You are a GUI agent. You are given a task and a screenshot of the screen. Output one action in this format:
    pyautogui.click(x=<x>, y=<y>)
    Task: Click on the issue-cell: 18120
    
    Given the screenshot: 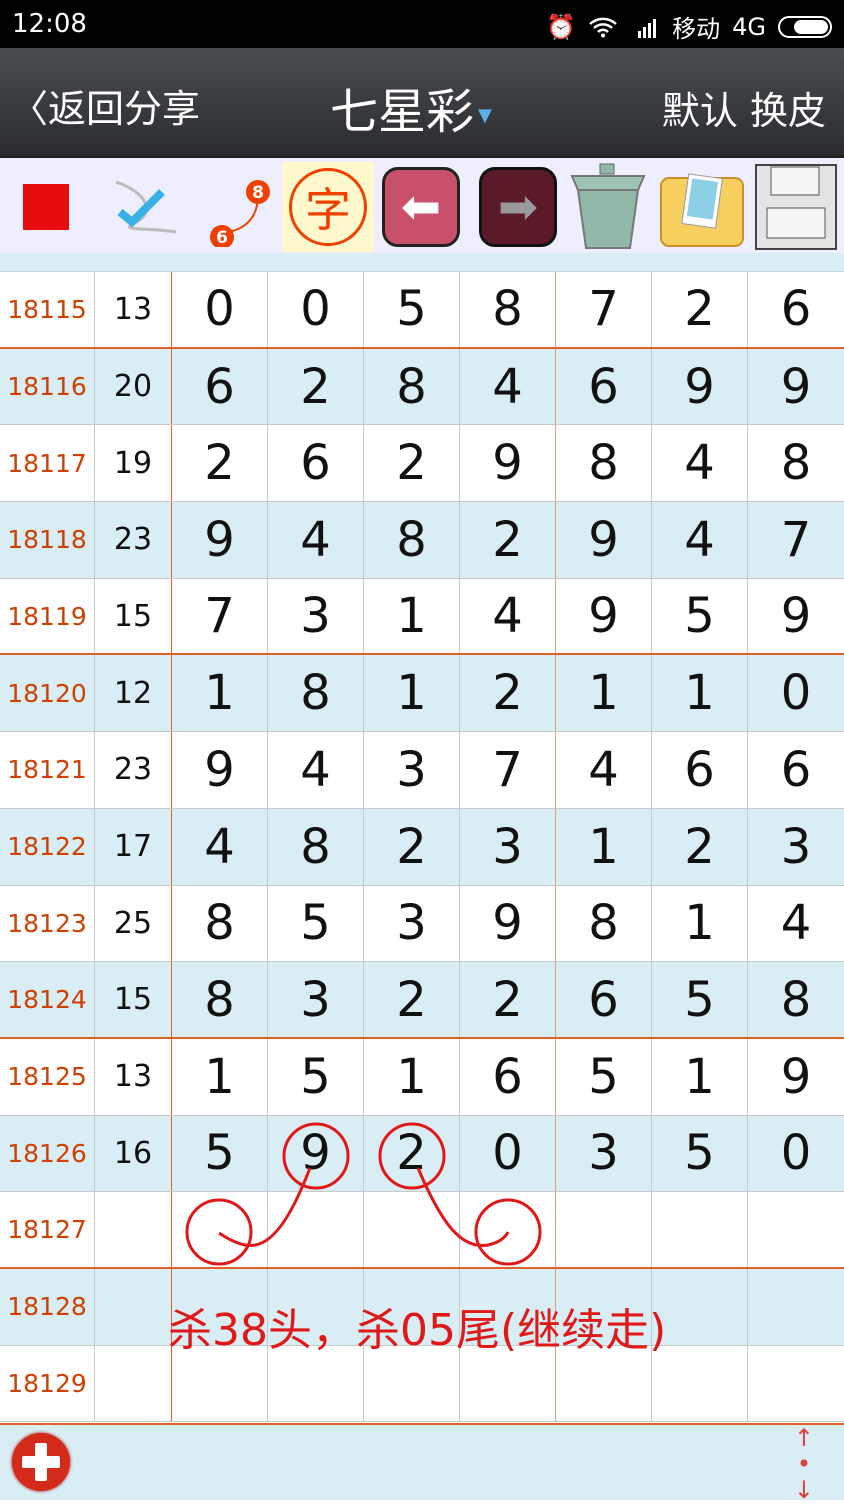 What is the action you would take?
    pyautogui.click(x=47, y=693)
    